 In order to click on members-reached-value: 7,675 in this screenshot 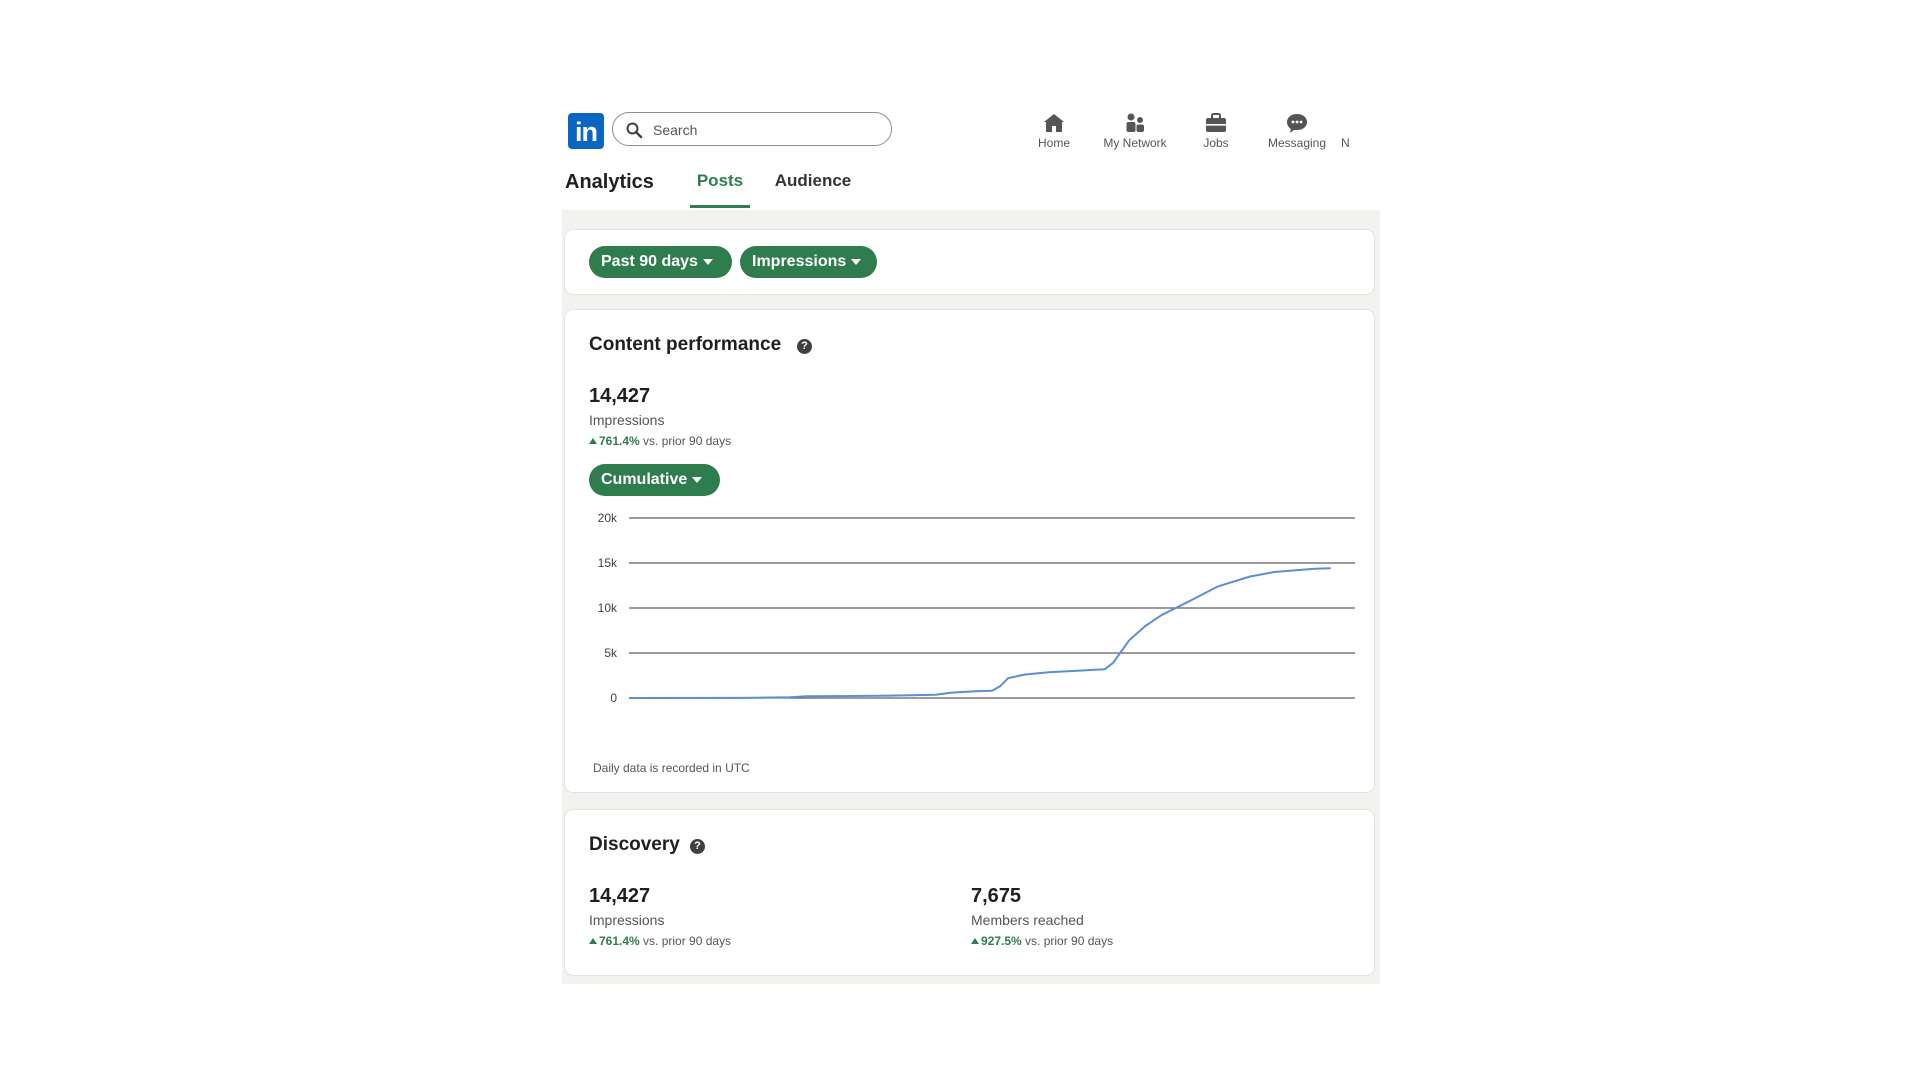, I will do `click(996, 896)`.